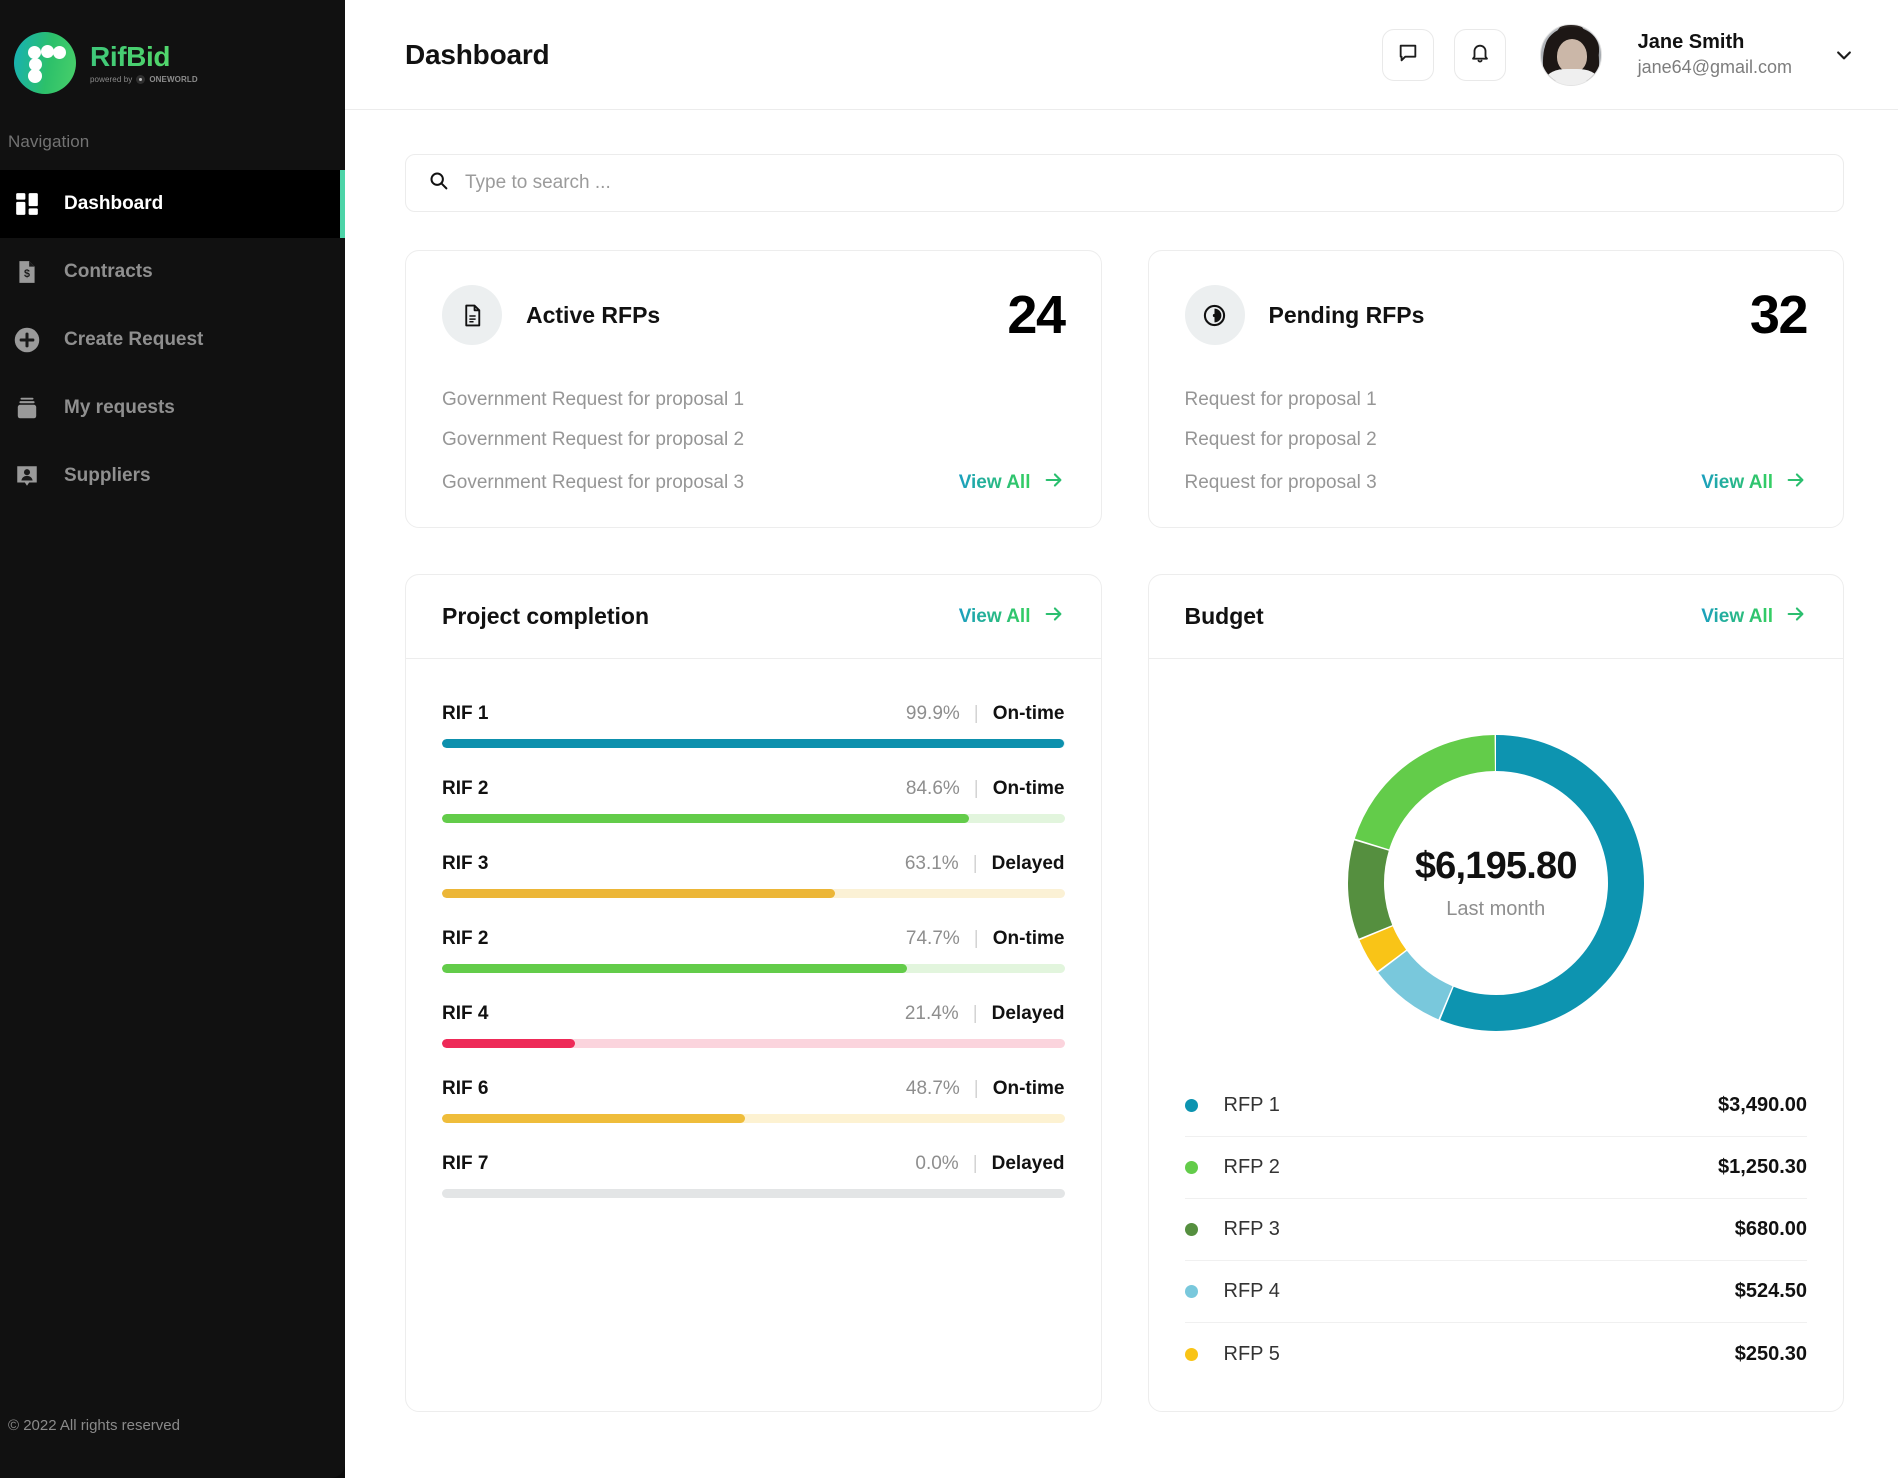  I want to click on search-input, so click(1143, 183).